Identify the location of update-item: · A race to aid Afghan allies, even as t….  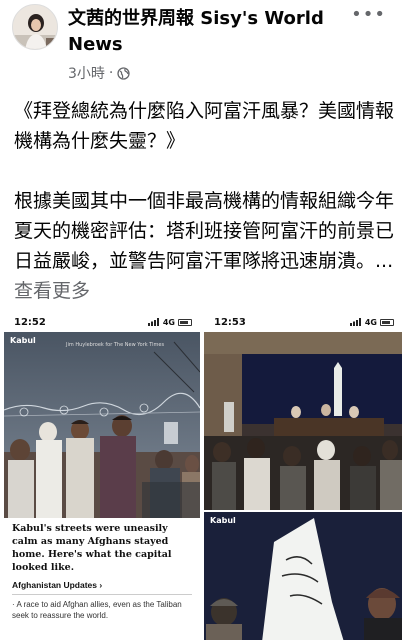
(102, 610).